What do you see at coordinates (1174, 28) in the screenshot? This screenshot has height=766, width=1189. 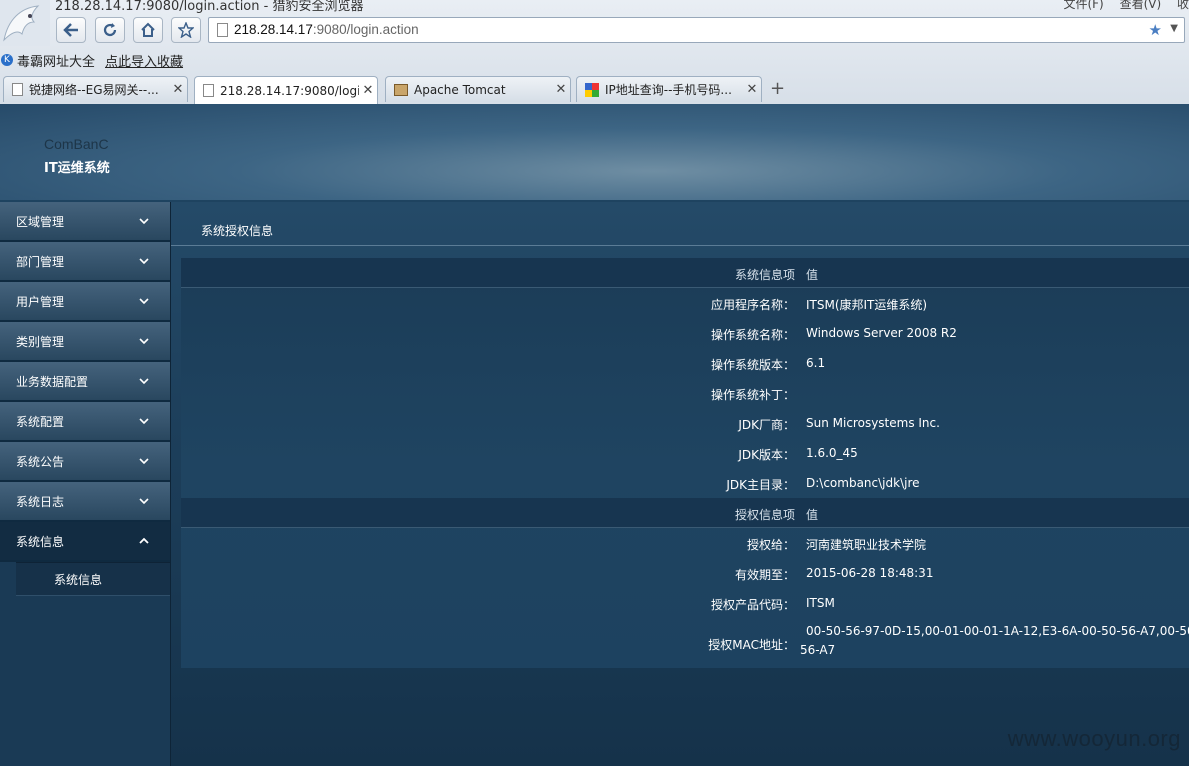 I see `dropdown-arrow-icon: ▼` at bounding box center [1174, 28].